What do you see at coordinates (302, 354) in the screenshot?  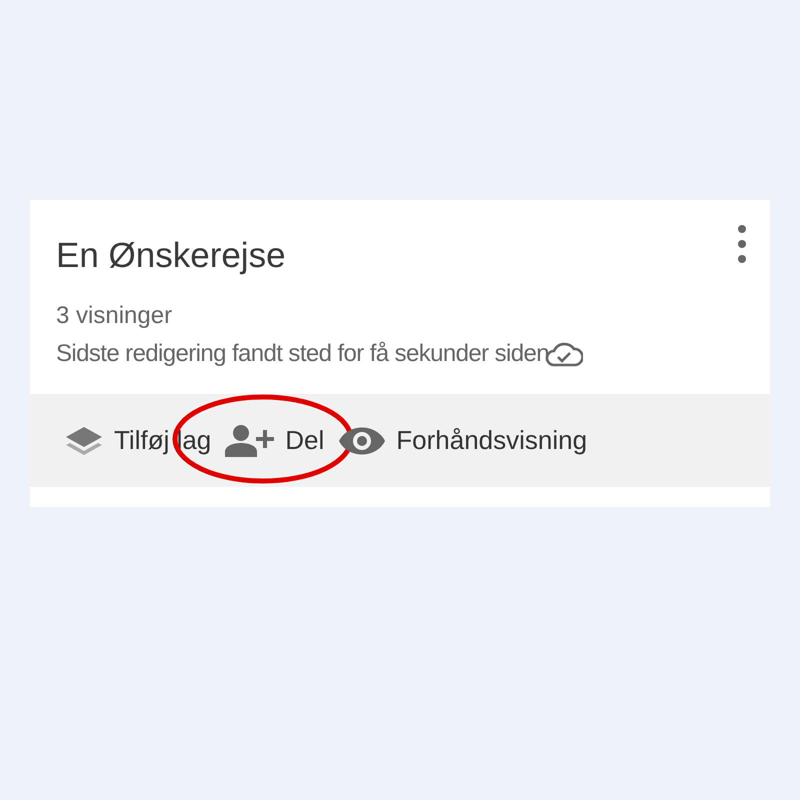 I see `last-edit-text: Sidste redigering fandt sted for få sekunder siden` at bounding box center [302, 354].